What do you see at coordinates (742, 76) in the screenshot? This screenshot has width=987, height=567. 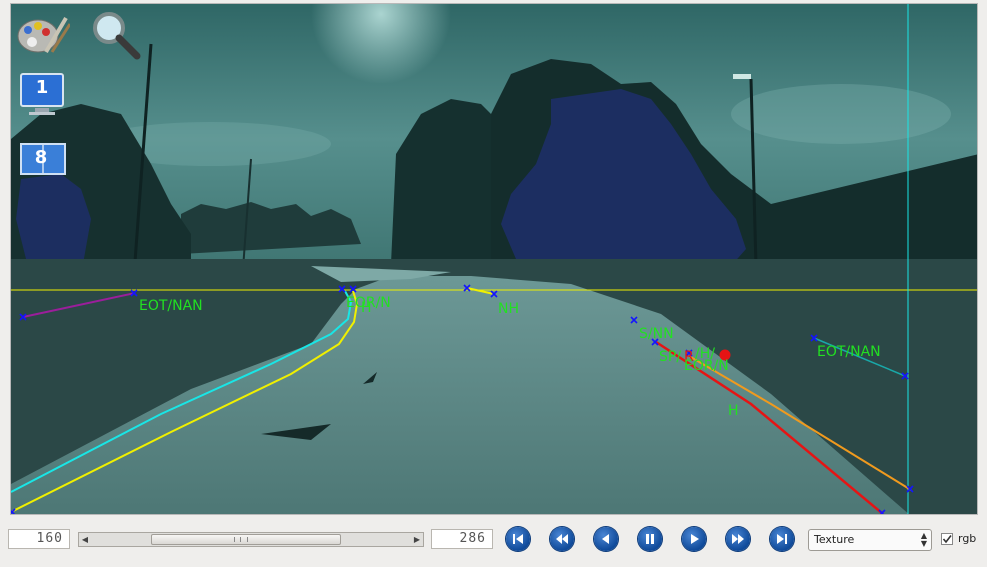 I see `lamp-head` at bounding box center [742, 76].